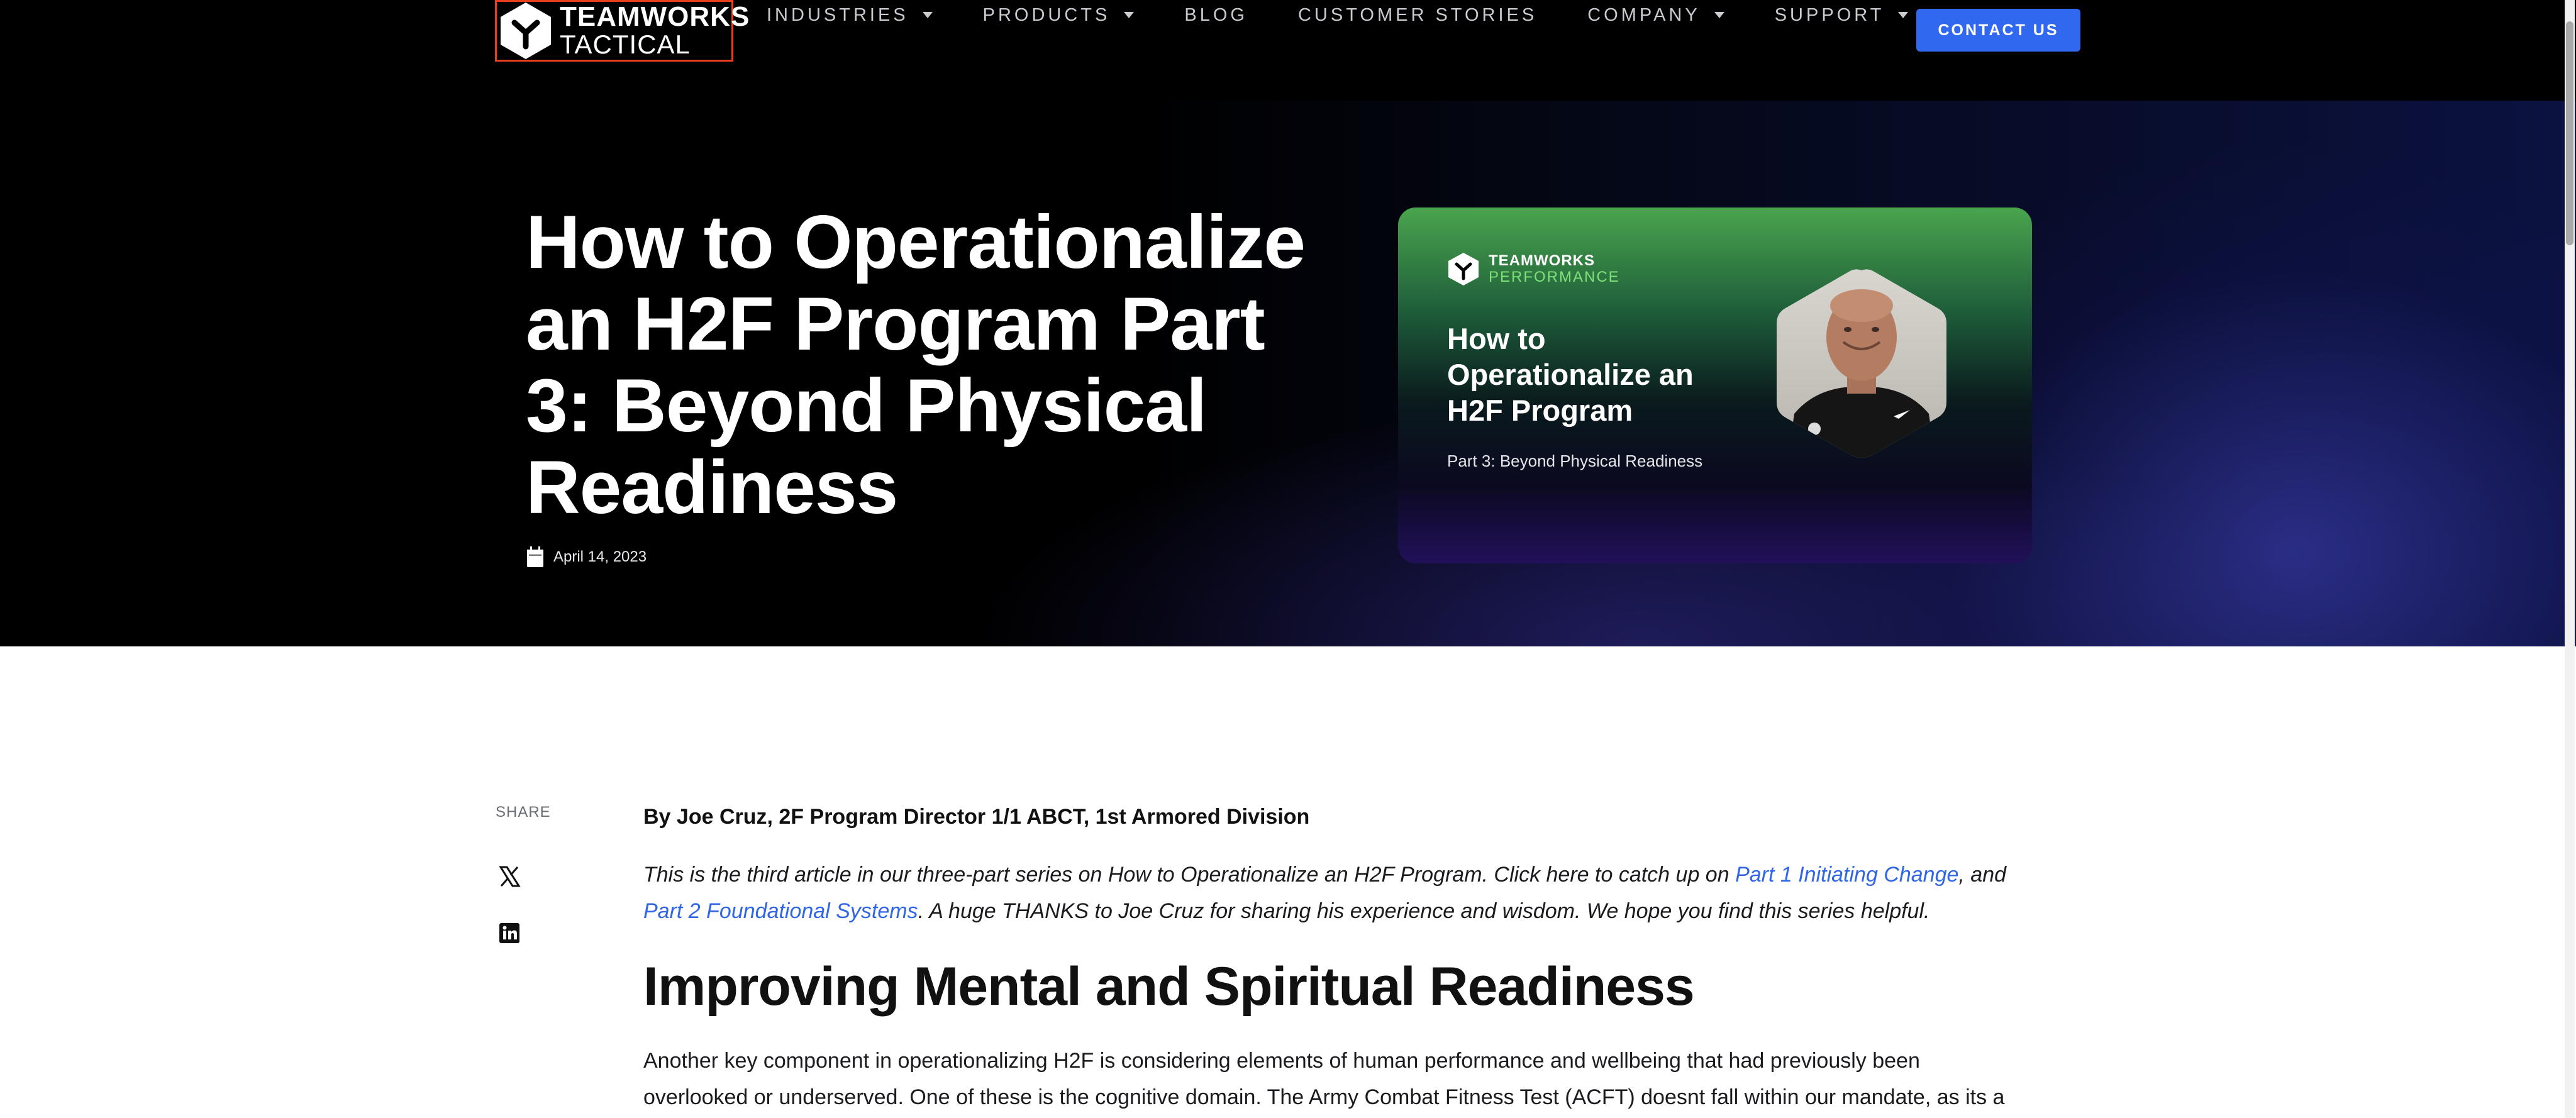 The width and height of the screenshot is (2576, 1118). What do you see at coordinates (1542, 260) in the screenshot?
I see `card-brand-line-1: TEAMWORKS` at bounding box center [1542, 260].